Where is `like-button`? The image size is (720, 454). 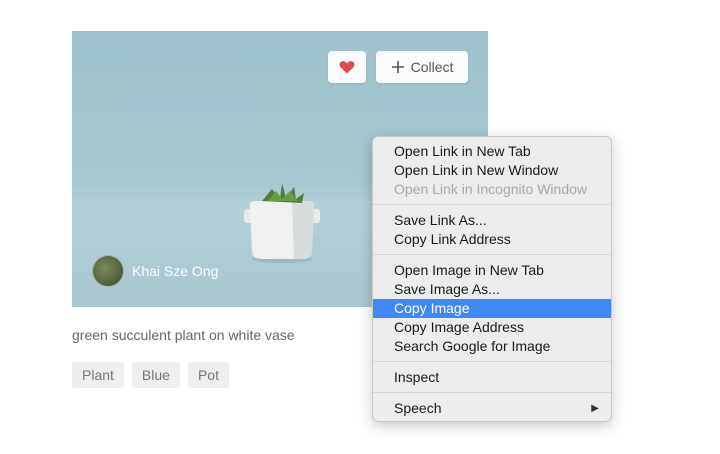 like-button is located at coordinates (347, 67).